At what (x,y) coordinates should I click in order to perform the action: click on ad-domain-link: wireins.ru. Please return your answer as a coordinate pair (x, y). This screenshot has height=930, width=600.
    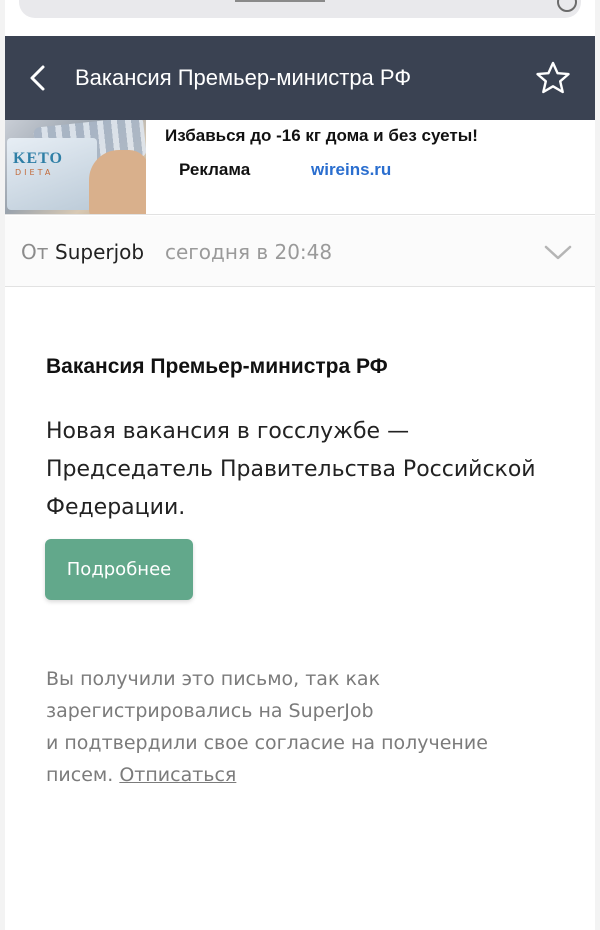
    Looking at the image, I should click on (351, 170).